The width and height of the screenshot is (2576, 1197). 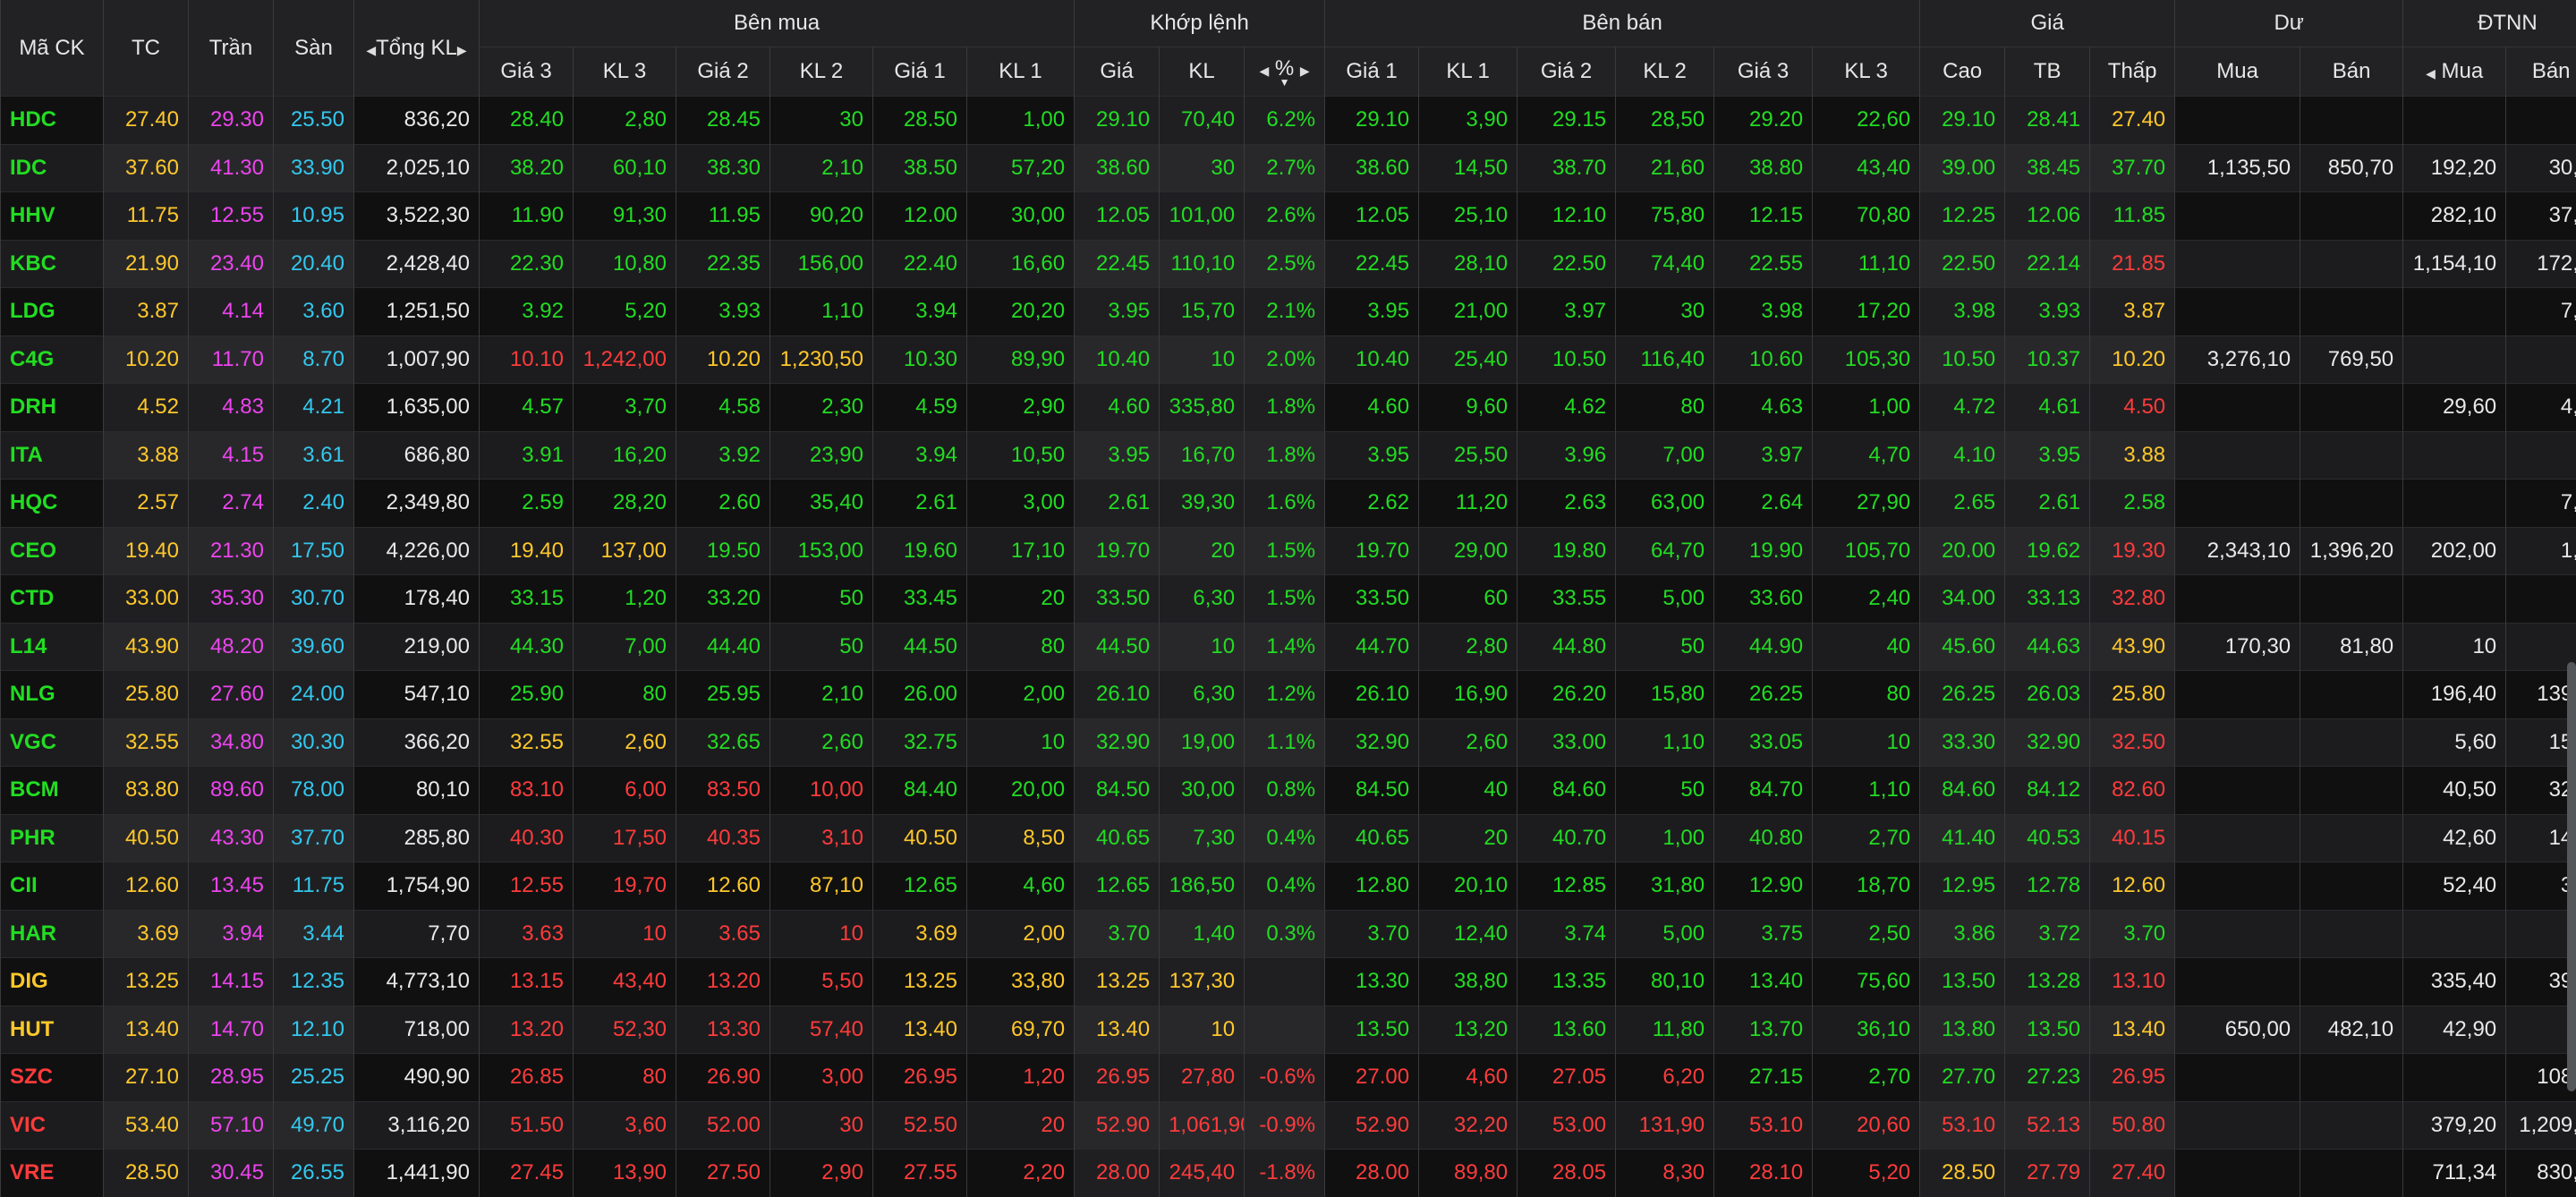 I want to click on cell-ban-gia1: 12.80, so click(x=1372, y=887).